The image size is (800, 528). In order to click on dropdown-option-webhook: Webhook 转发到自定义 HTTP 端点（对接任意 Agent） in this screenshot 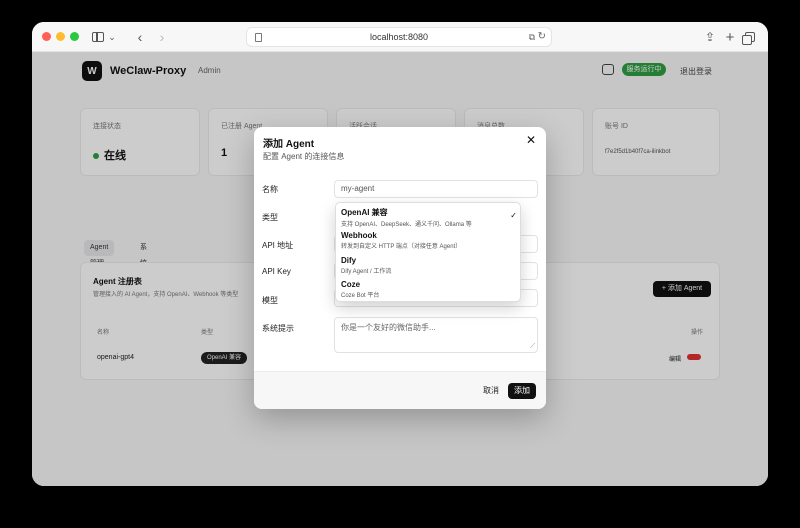, I will do `click(429, 240)`.